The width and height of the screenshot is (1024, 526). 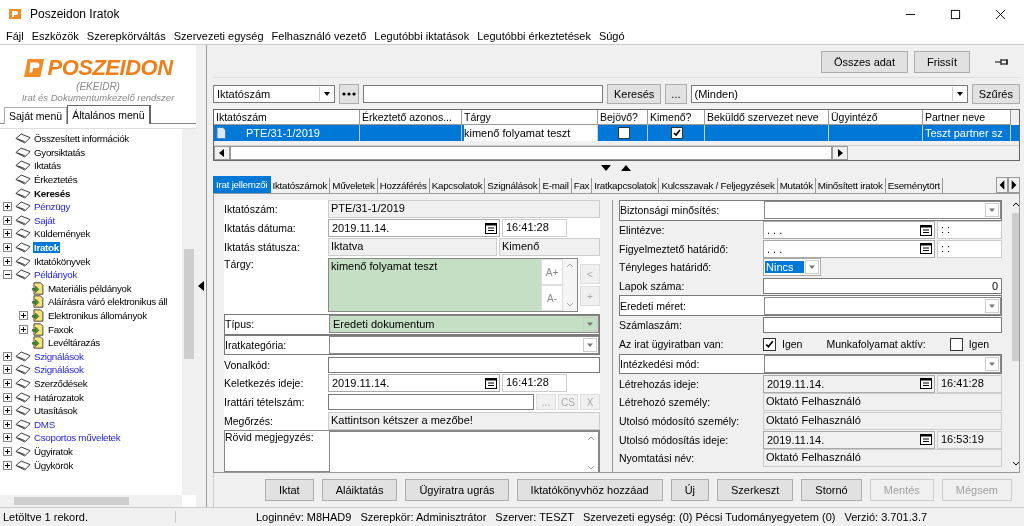 I want to click on tab: Fax, so click(x=582, y=185).